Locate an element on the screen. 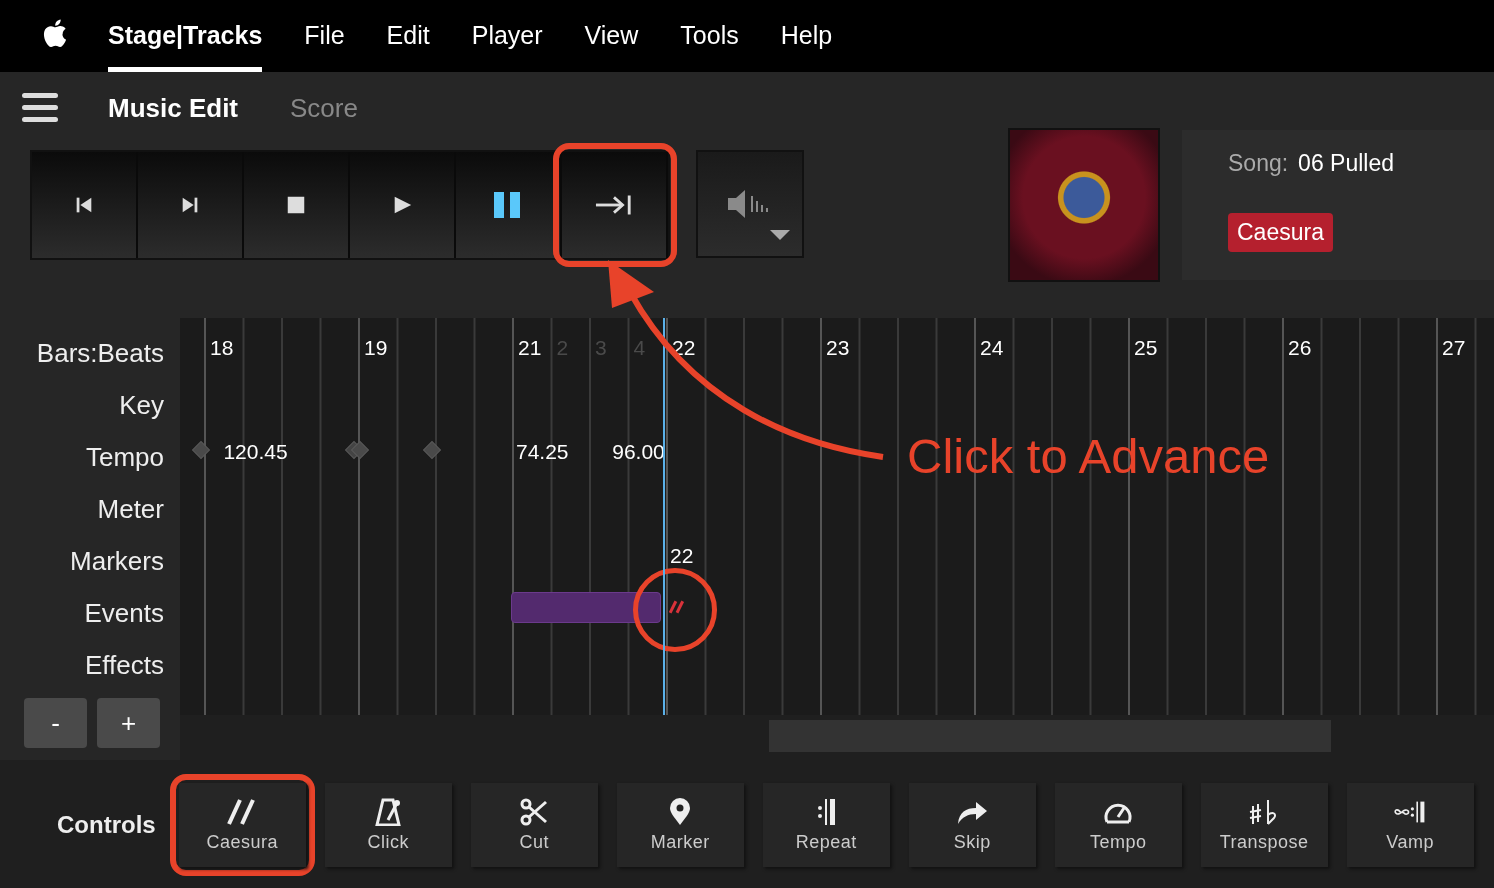 This screenshot has width=1494, height=888. track-label: Bars:Beats is located at coordinates (100, 353).